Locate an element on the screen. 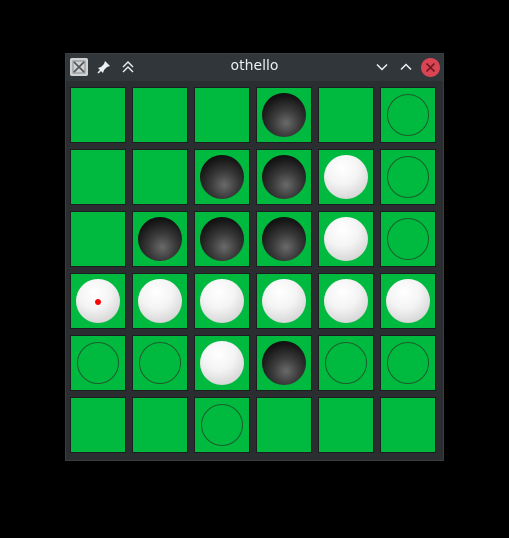 The image size is (509, 538). board-cell-r2-c1 is located at coordinates (160, 239).